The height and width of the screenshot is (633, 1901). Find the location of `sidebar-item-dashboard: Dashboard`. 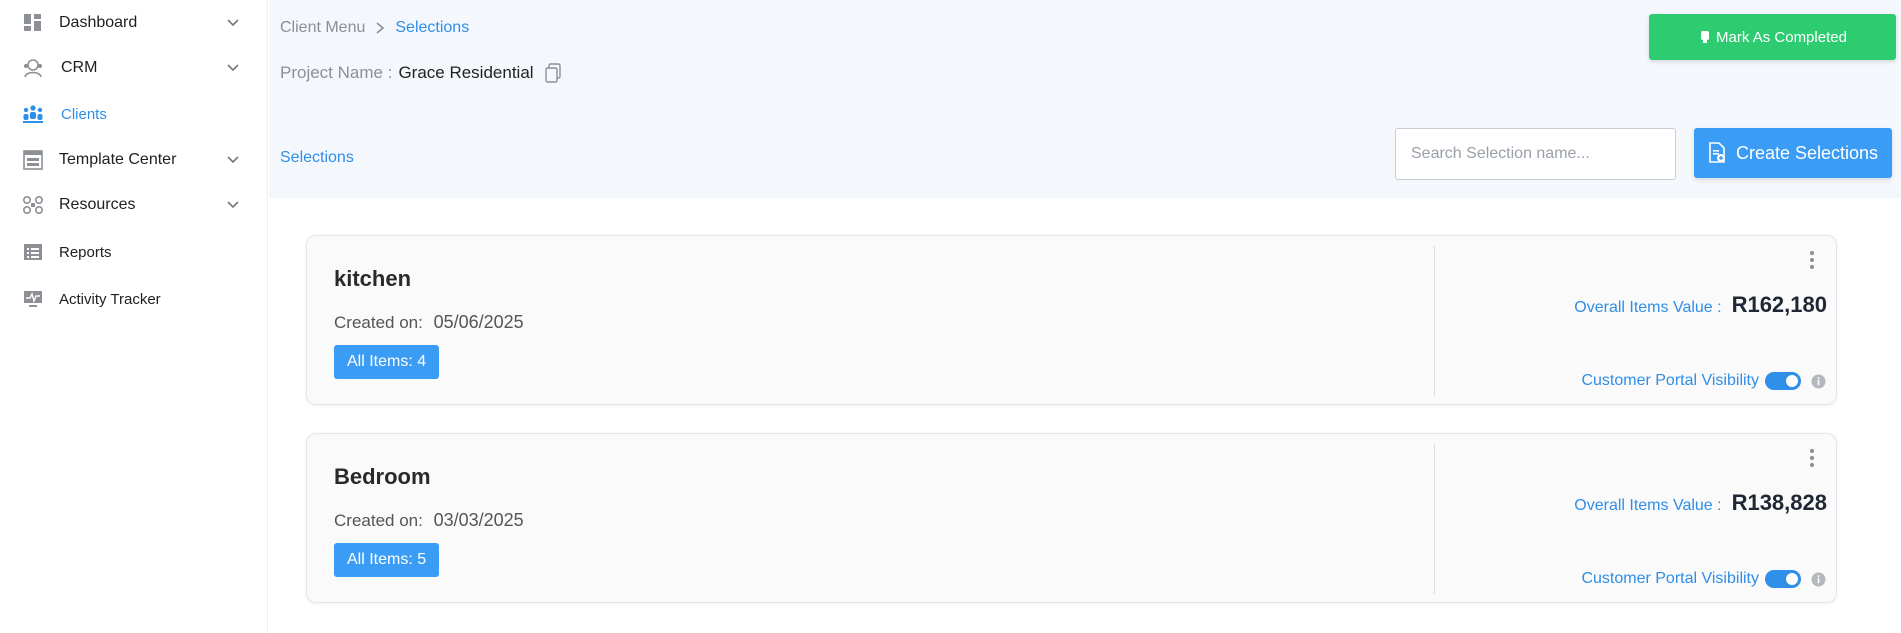

sidebar-item-dashboard: Dashboard is located at coordinates (134, 23).